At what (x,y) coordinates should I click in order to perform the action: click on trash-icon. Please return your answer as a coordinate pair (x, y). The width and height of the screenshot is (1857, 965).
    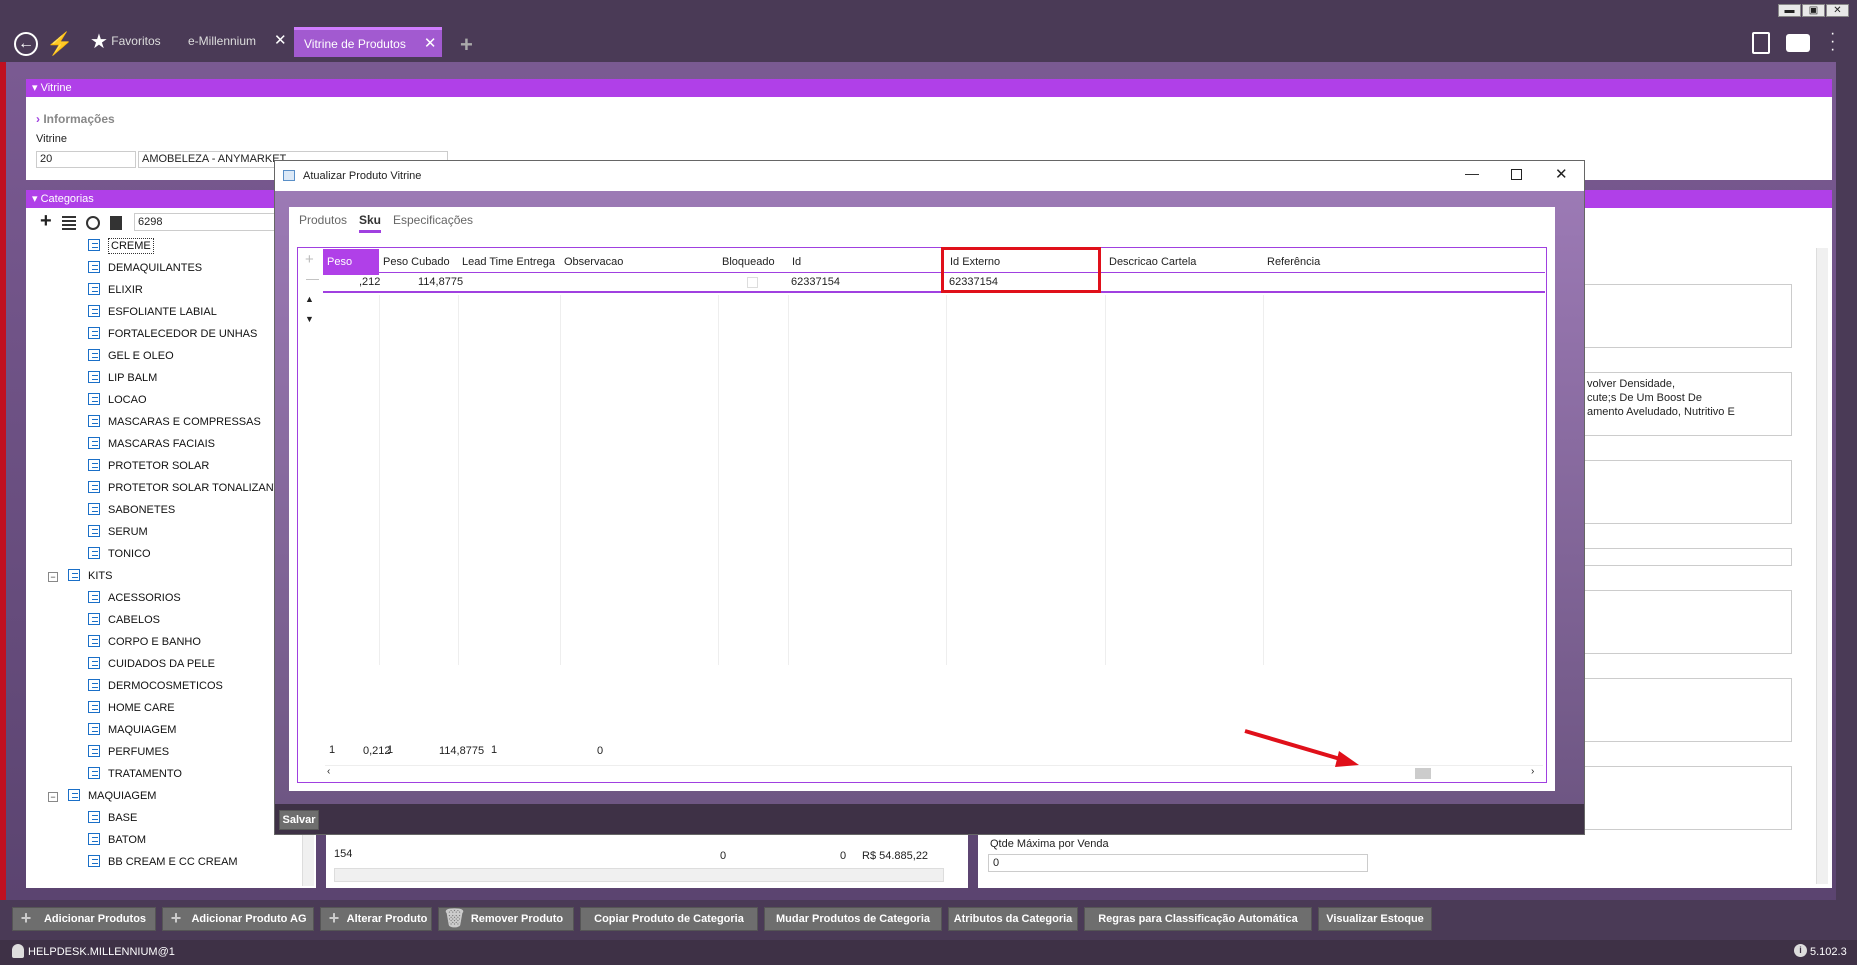
    Looking at the image, I should click on (116, 223).